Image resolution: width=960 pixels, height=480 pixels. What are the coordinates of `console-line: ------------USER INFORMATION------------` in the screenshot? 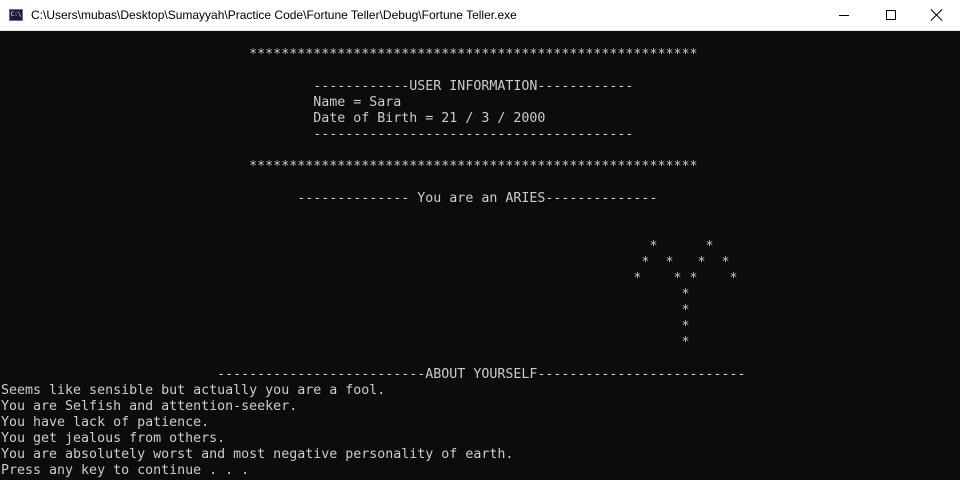 It's located at (317, 86).